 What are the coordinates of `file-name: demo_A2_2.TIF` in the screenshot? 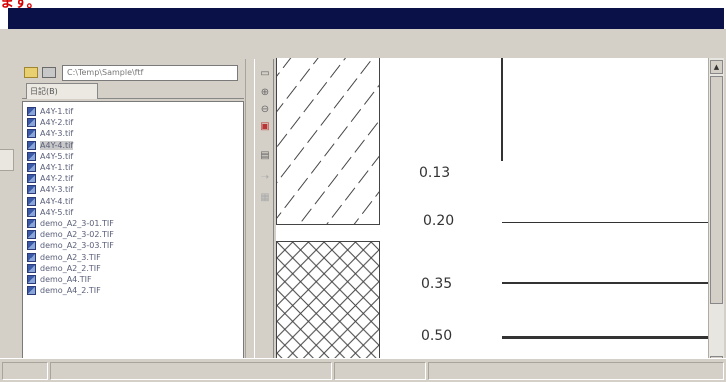 It's located at (70, 268).